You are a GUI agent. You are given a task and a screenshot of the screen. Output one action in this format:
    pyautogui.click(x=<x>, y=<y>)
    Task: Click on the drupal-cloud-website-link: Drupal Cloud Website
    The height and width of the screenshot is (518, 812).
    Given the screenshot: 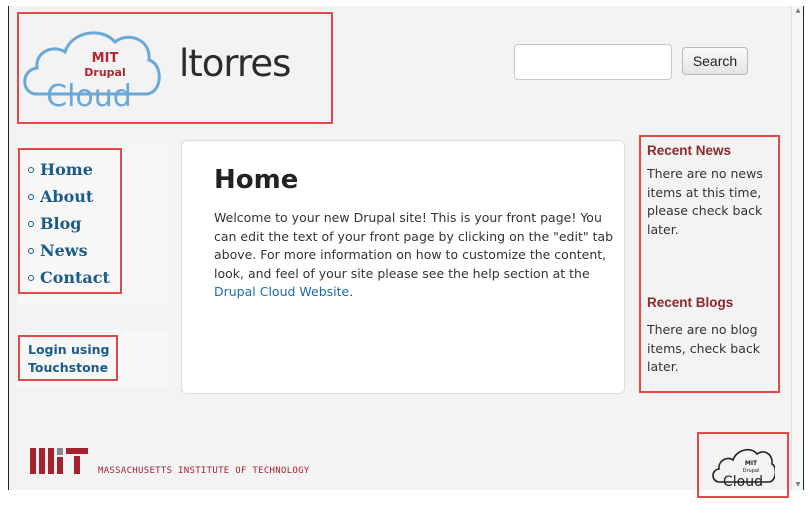 What is the action you would take?
    pyautogui.click(x=281, y=291)
    